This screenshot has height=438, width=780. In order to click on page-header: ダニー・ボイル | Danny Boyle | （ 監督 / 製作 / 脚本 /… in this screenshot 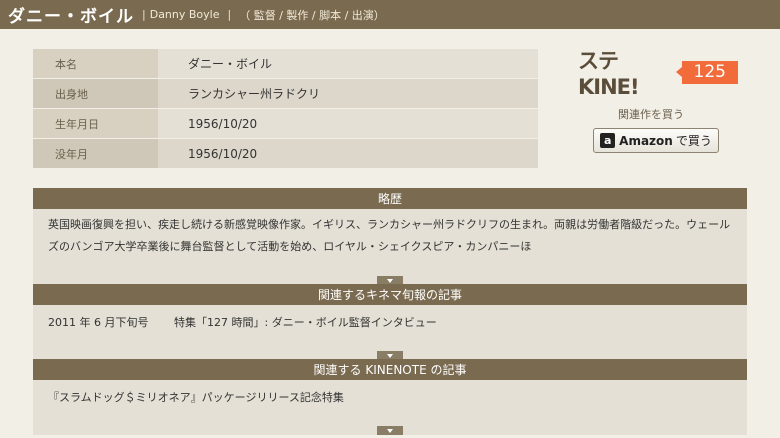, I will do `click(390, 14)`.